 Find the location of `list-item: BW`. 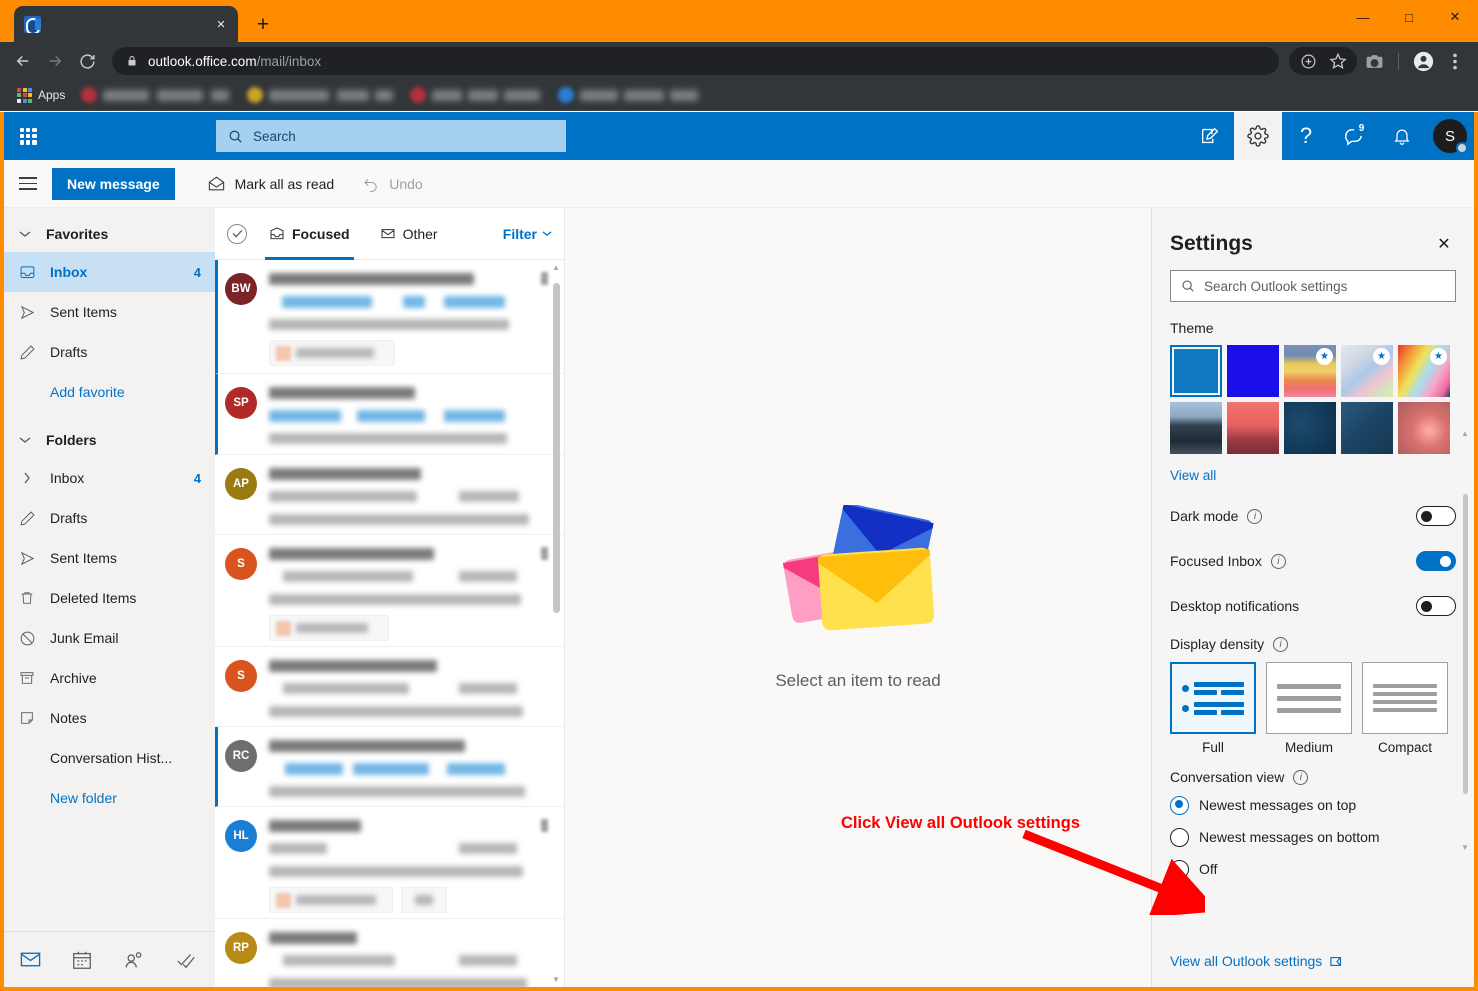

list-item: BW is located at coordinates (389, 317).